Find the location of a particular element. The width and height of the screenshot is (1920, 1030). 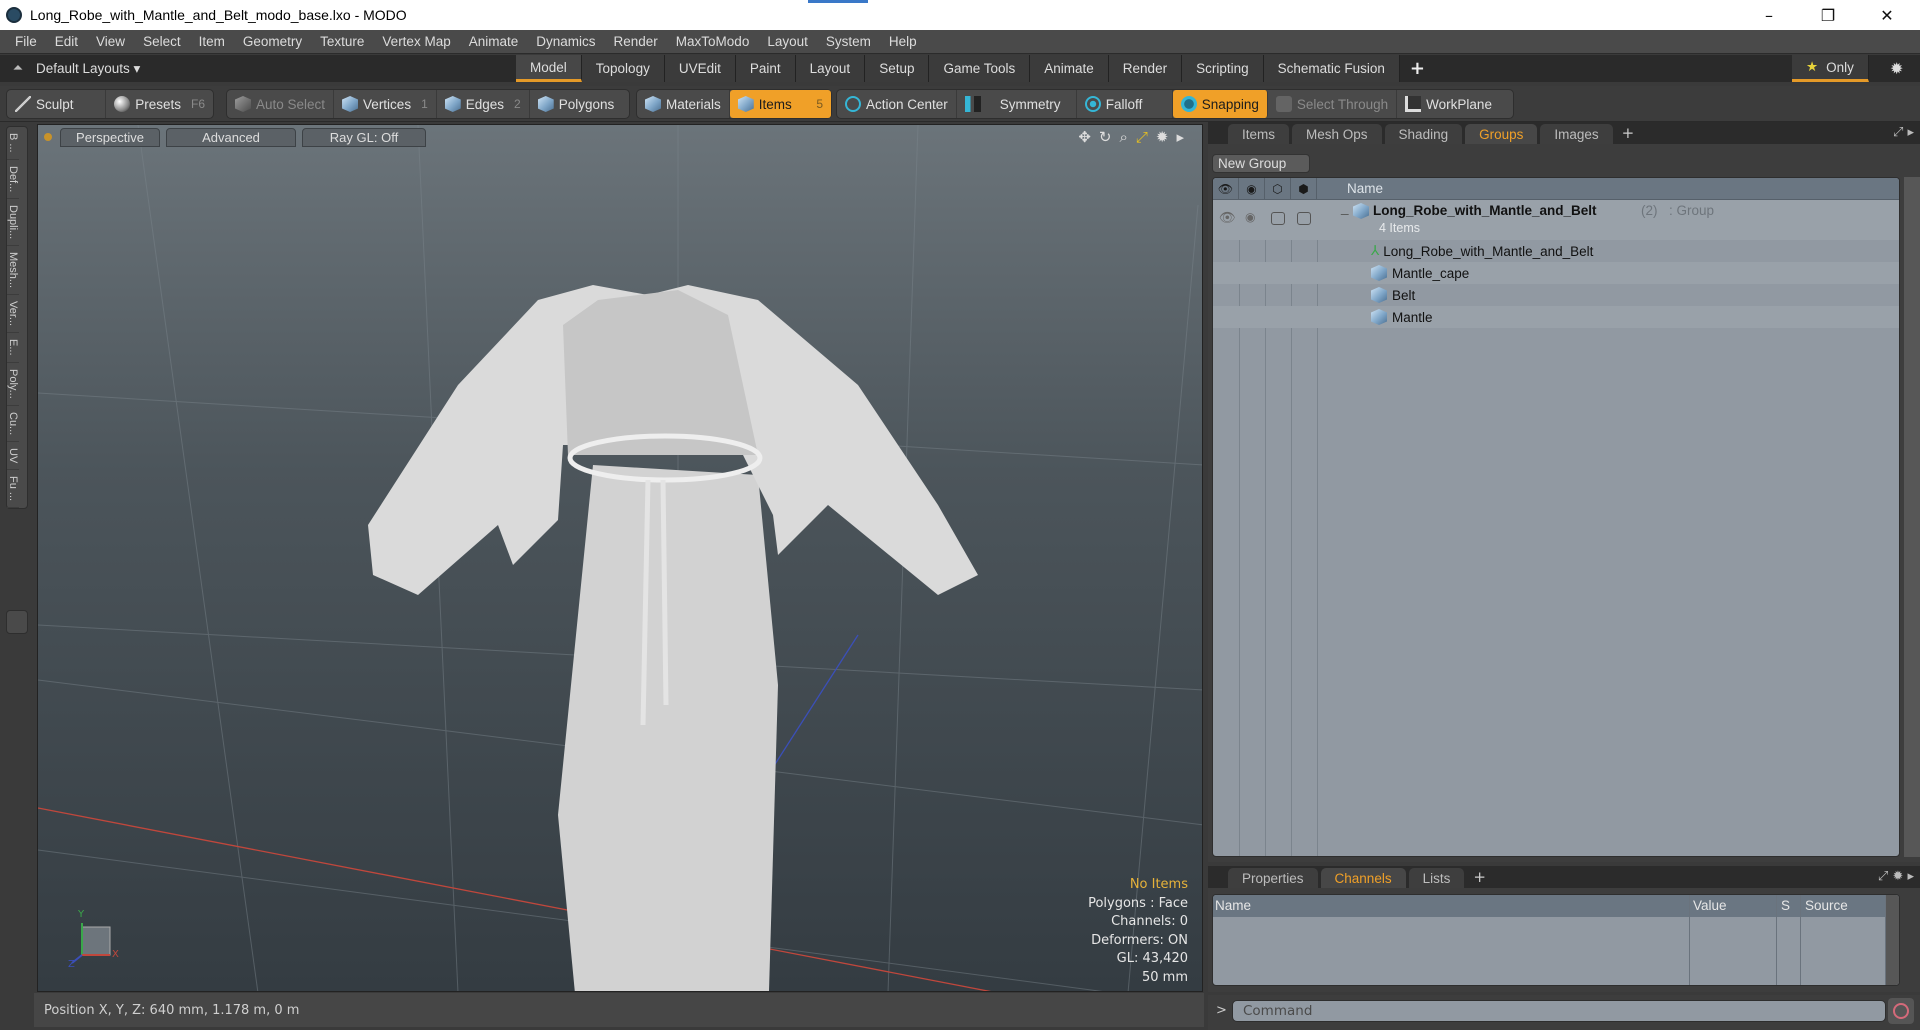

add-layout-tab-button: + is located at coordinates (1417, 68).